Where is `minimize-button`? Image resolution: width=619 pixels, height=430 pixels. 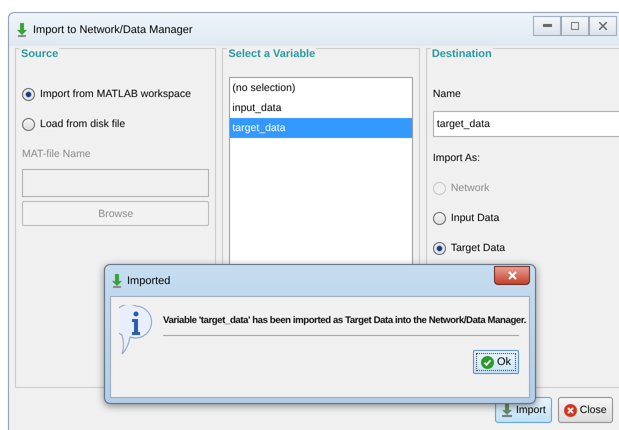 minimize-button is located at coordinates (547, 26).